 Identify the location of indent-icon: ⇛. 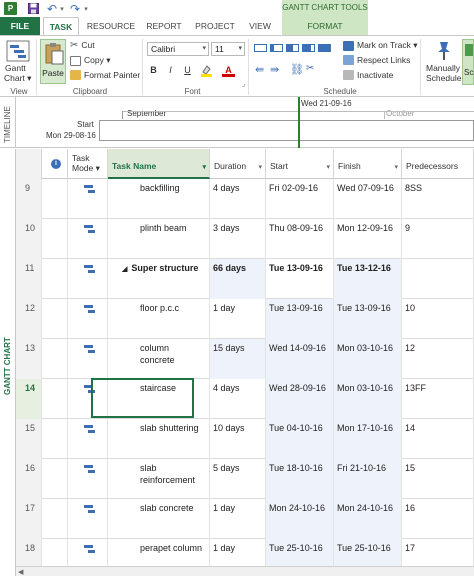
(274, 69).